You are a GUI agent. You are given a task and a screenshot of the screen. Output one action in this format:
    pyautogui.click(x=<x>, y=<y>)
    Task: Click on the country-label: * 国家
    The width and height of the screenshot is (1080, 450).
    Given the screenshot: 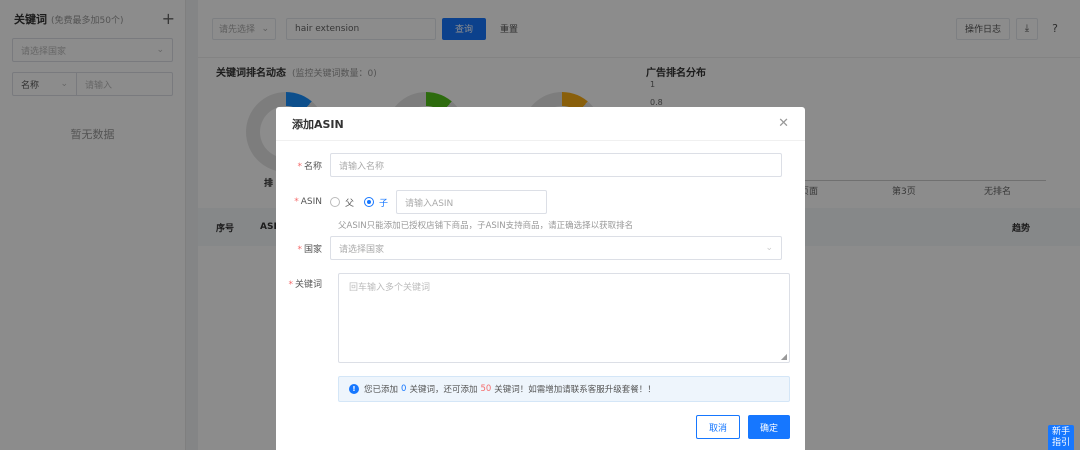 What is the action you would take?
    pyautogui.click(x=309, y=249)
    